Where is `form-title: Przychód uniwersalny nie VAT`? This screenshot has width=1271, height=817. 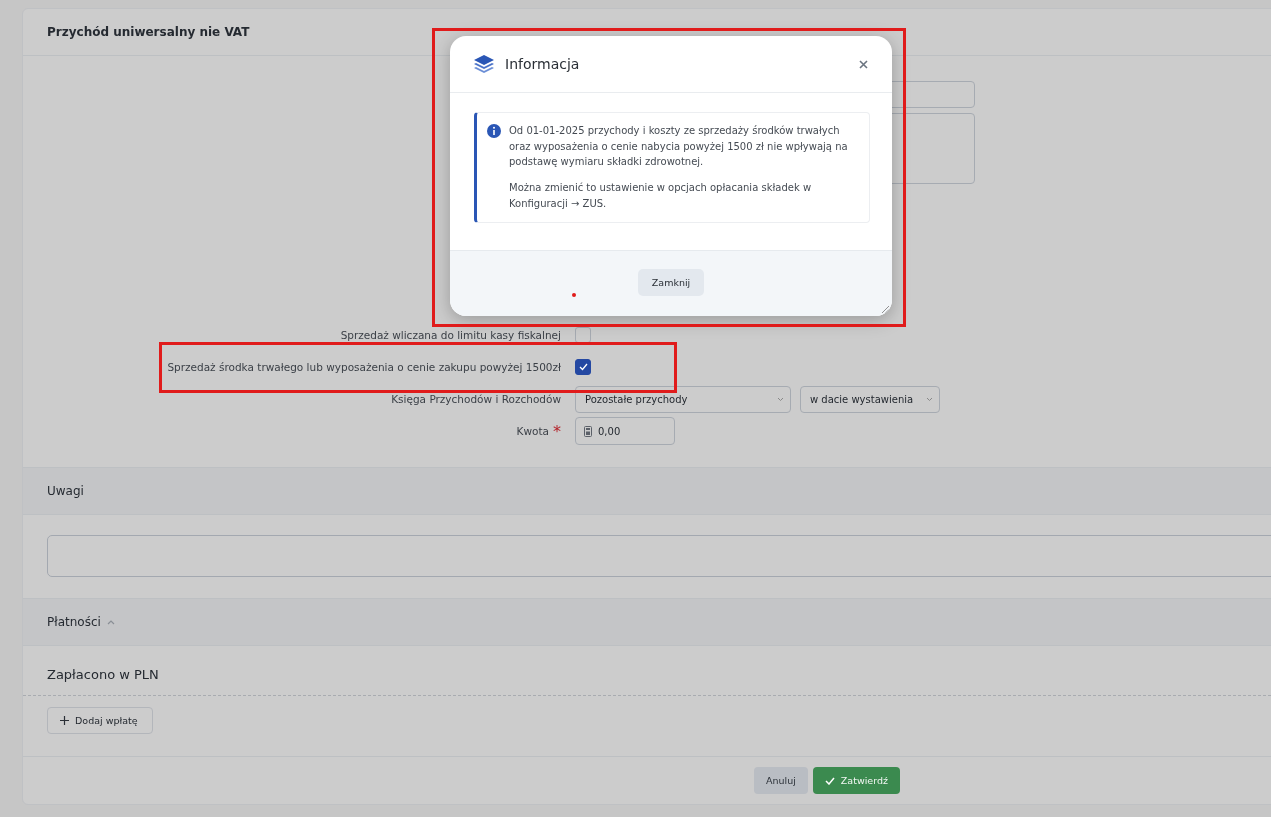 form-title: Przychód uniwersalny nie VAT is located at coordinates (148, 32).